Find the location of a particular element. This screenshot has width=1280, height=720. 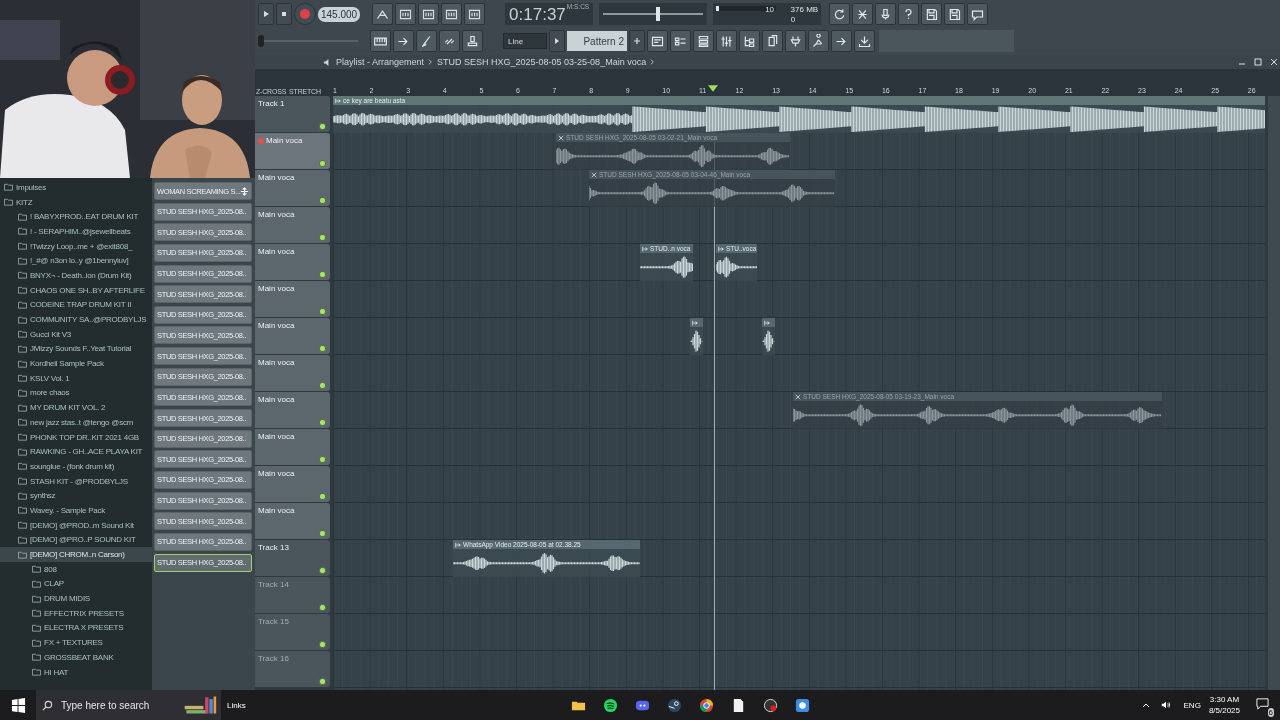

browser-item: RAWKING - GH..ACE PLAYA KIT is located at coordinates (76, 452).